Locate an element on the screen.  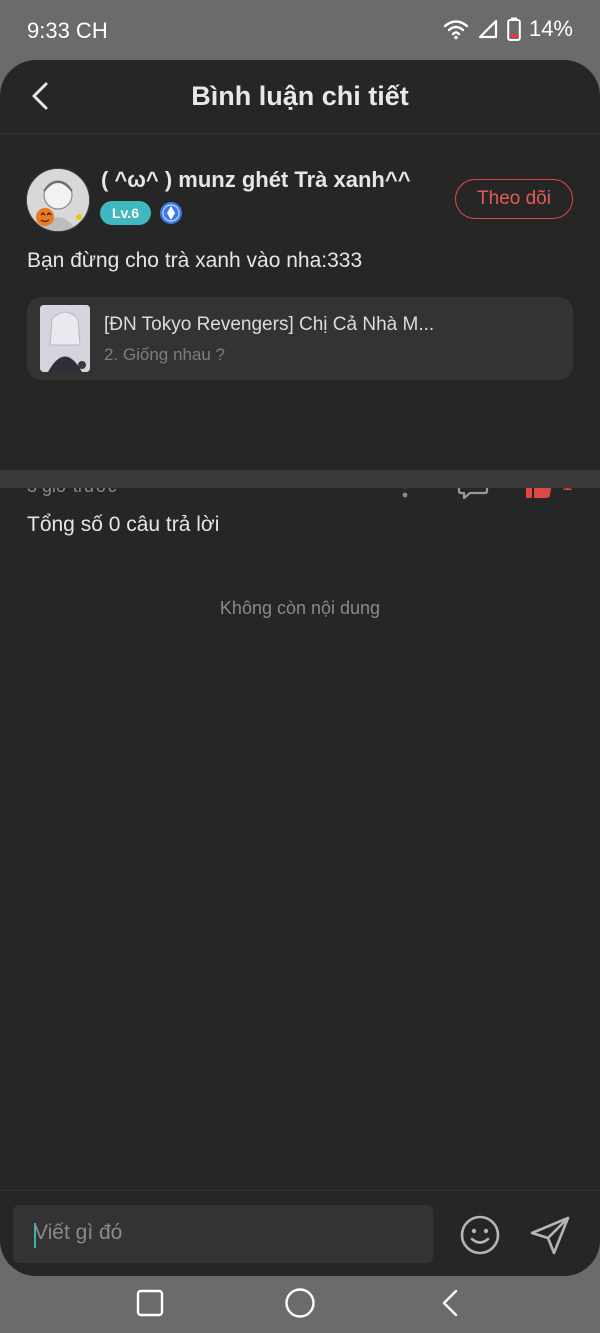
status-bar: 9:33 CH 14% is located at coordinates (300, 30).